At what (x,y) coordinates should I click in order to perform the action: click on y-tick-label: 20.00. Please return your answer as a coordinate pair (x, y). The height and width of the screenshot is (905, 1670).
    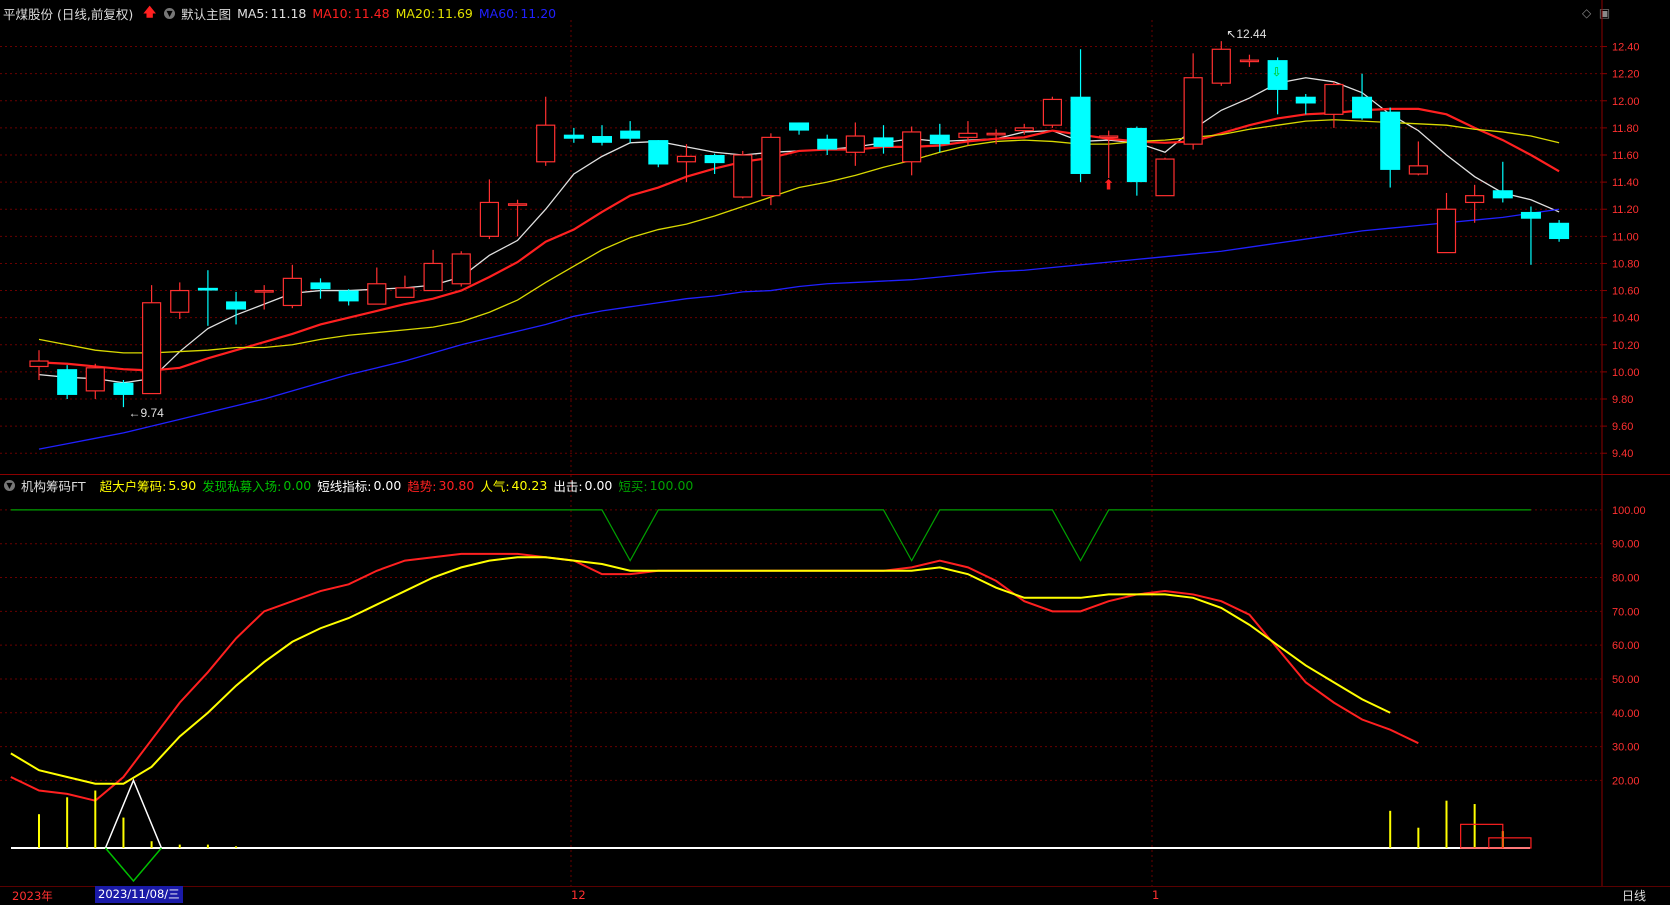
    Looking at the image, I should click on (1626, 781).